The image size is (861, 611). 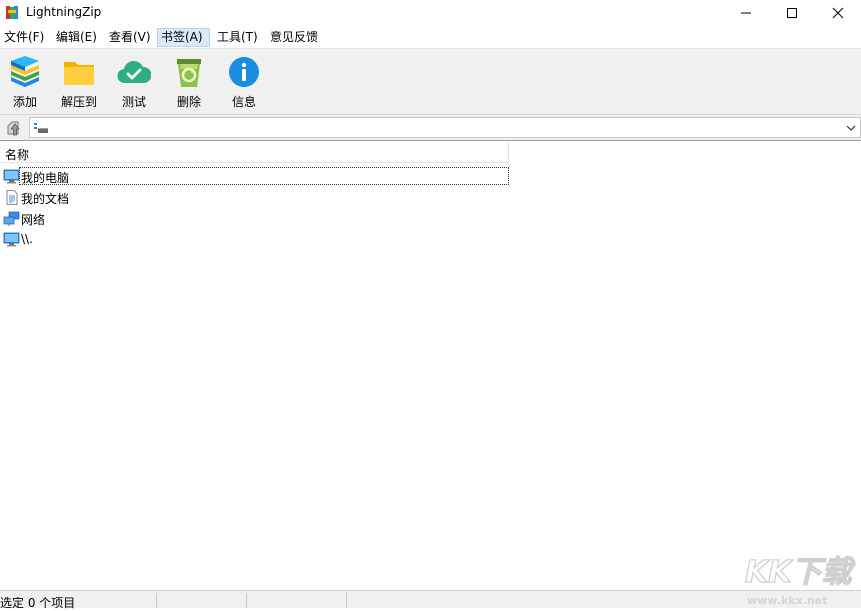 I want to click on minimize-icon, so click(x=746, y=13).